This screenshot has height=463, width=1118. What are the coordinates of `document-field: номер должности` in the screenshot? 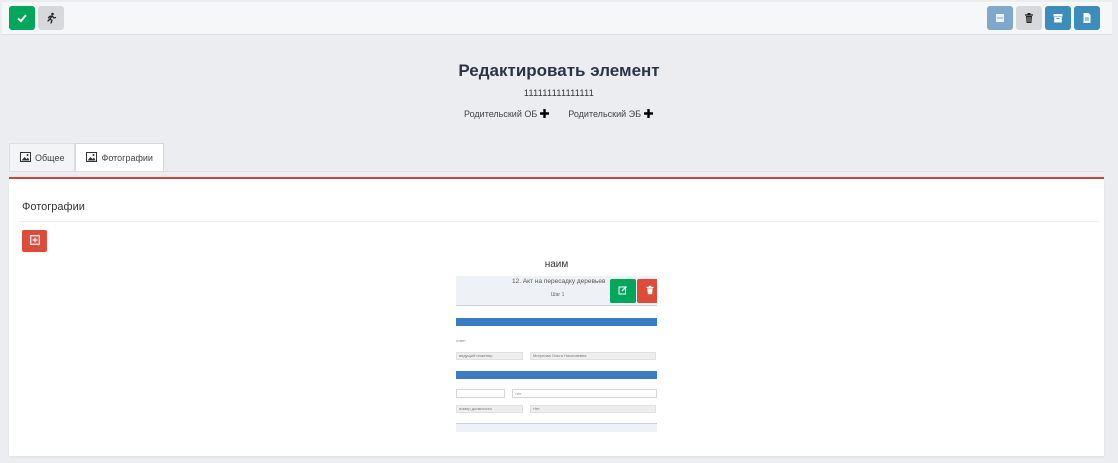 It's located at (489, 409).